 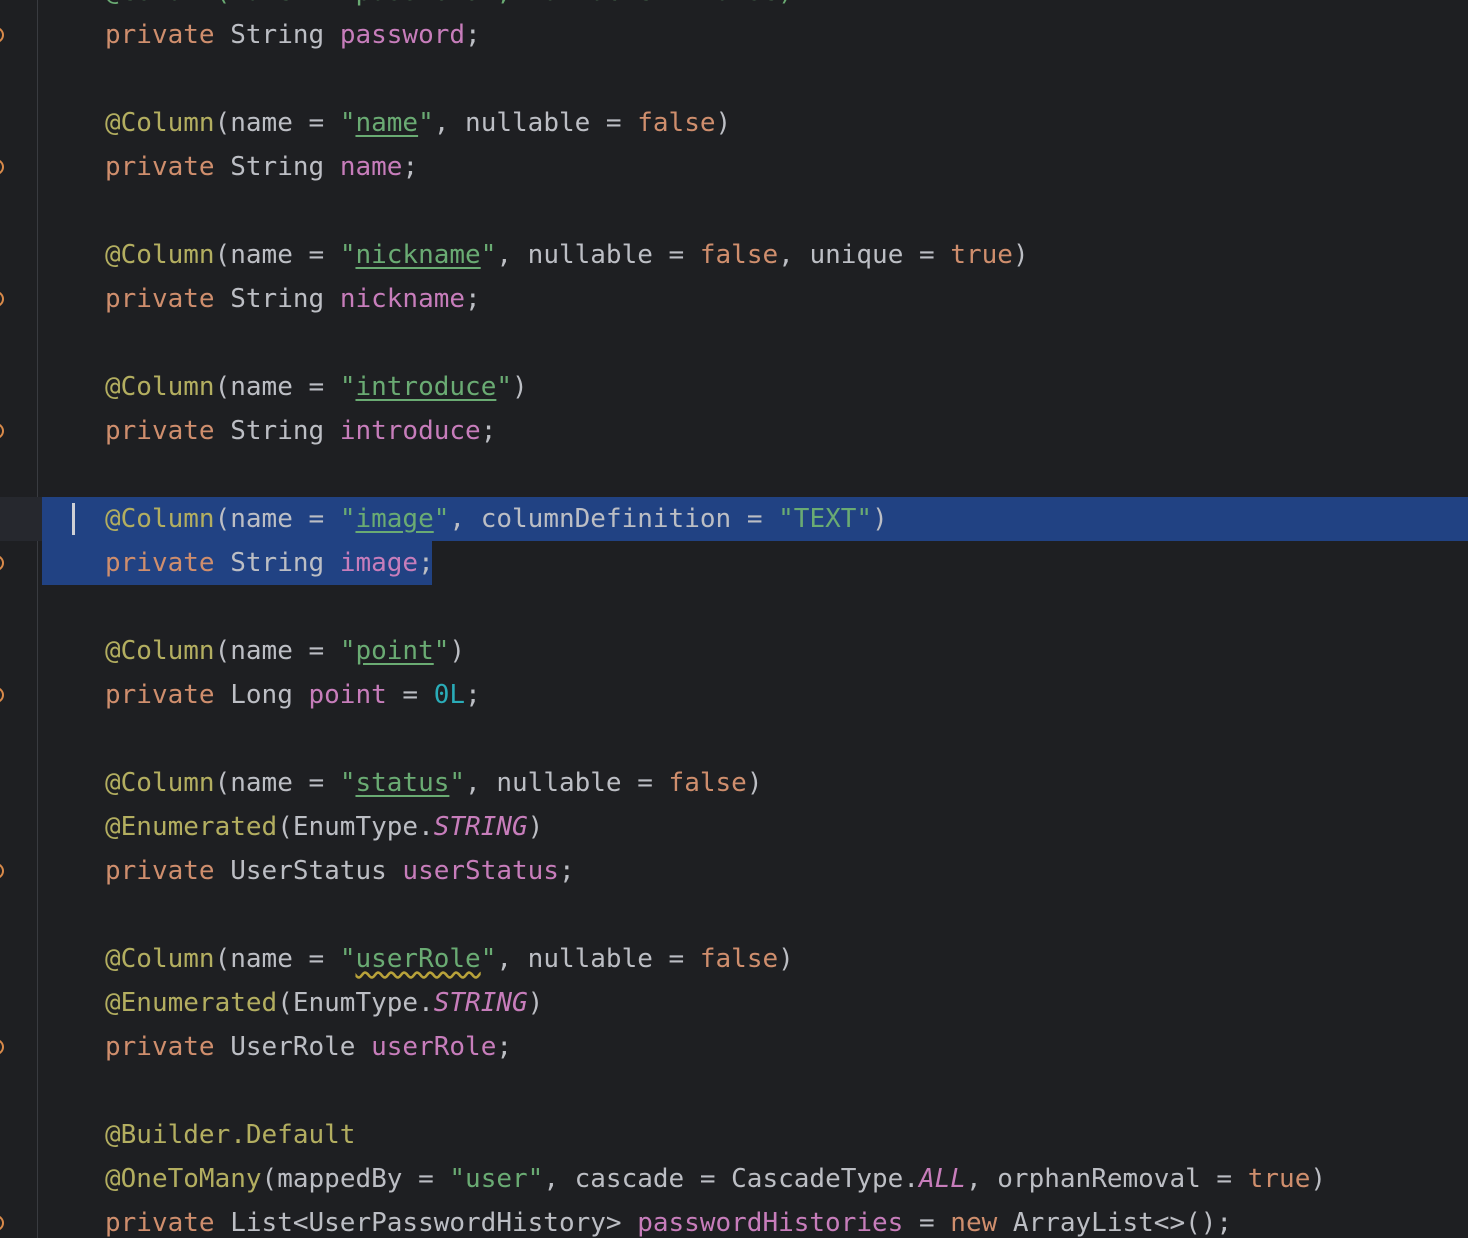 I want to click on code-line: private UserStatus userStatus;, so click(x=734, y=871).